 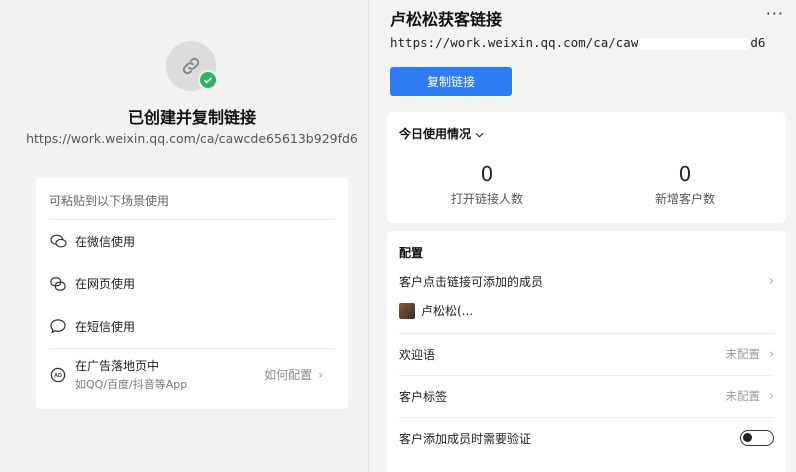 I want to click on today-heading: 今日使用情况, so click(x=435, y=134).